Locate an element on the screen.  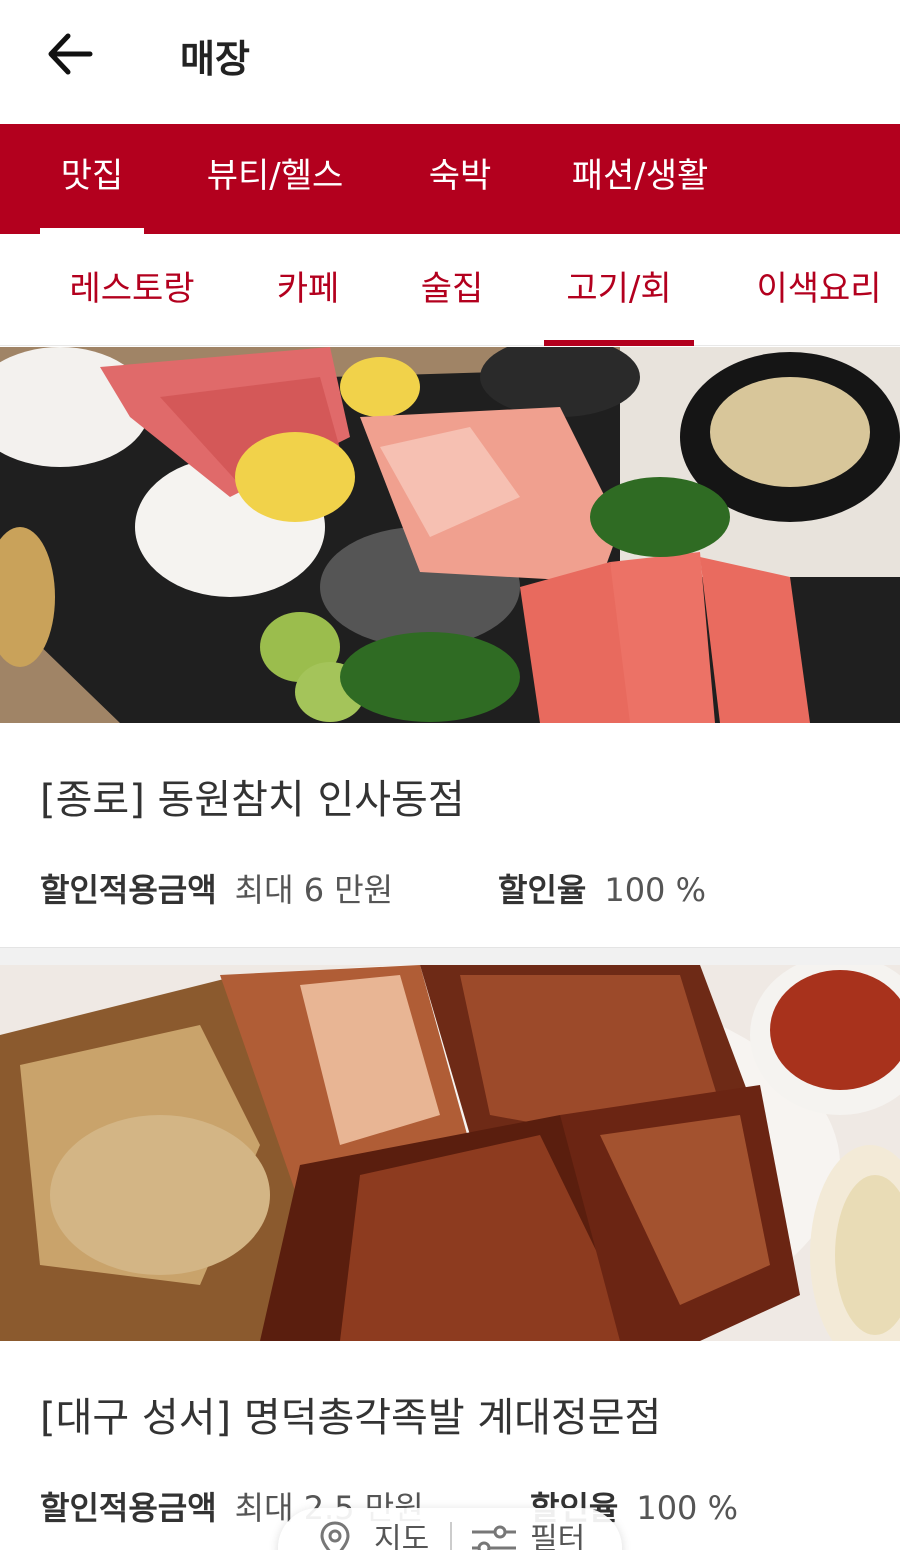
subtab-exotic: 이색요리 is located at coordinates (819, 290).